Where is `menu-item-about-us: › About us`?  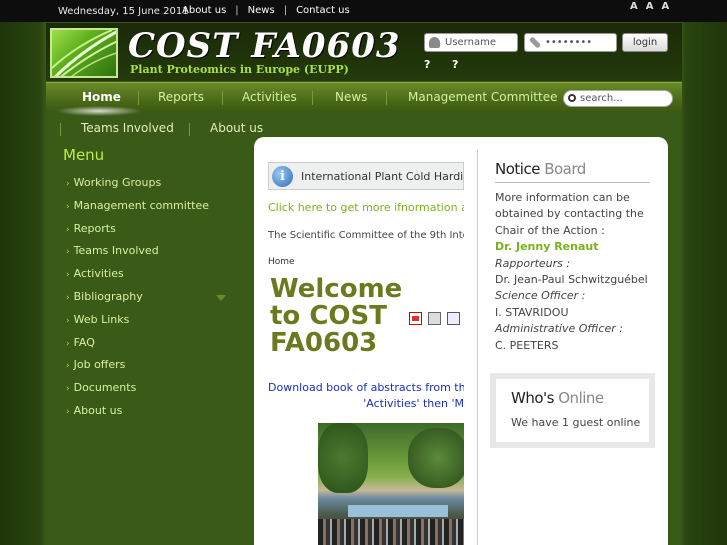
menu-item-about-us: › About us is located at coordinates (151, 415).